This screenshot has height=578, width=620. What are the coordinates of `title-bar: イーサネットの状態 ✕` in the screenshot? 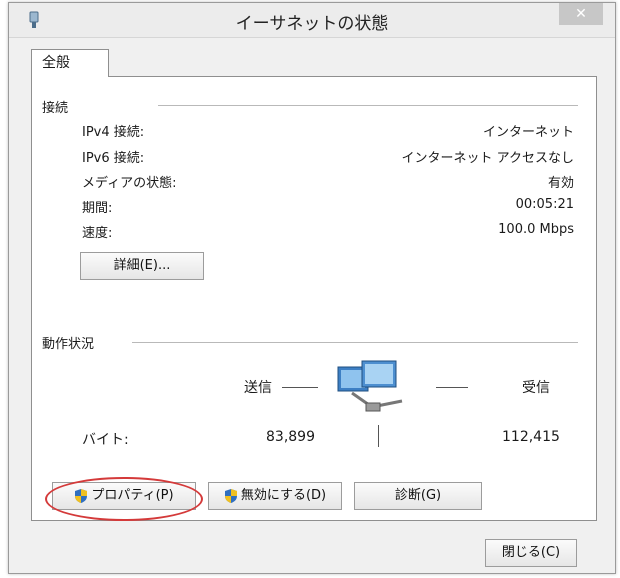 It's located at (312, 20).